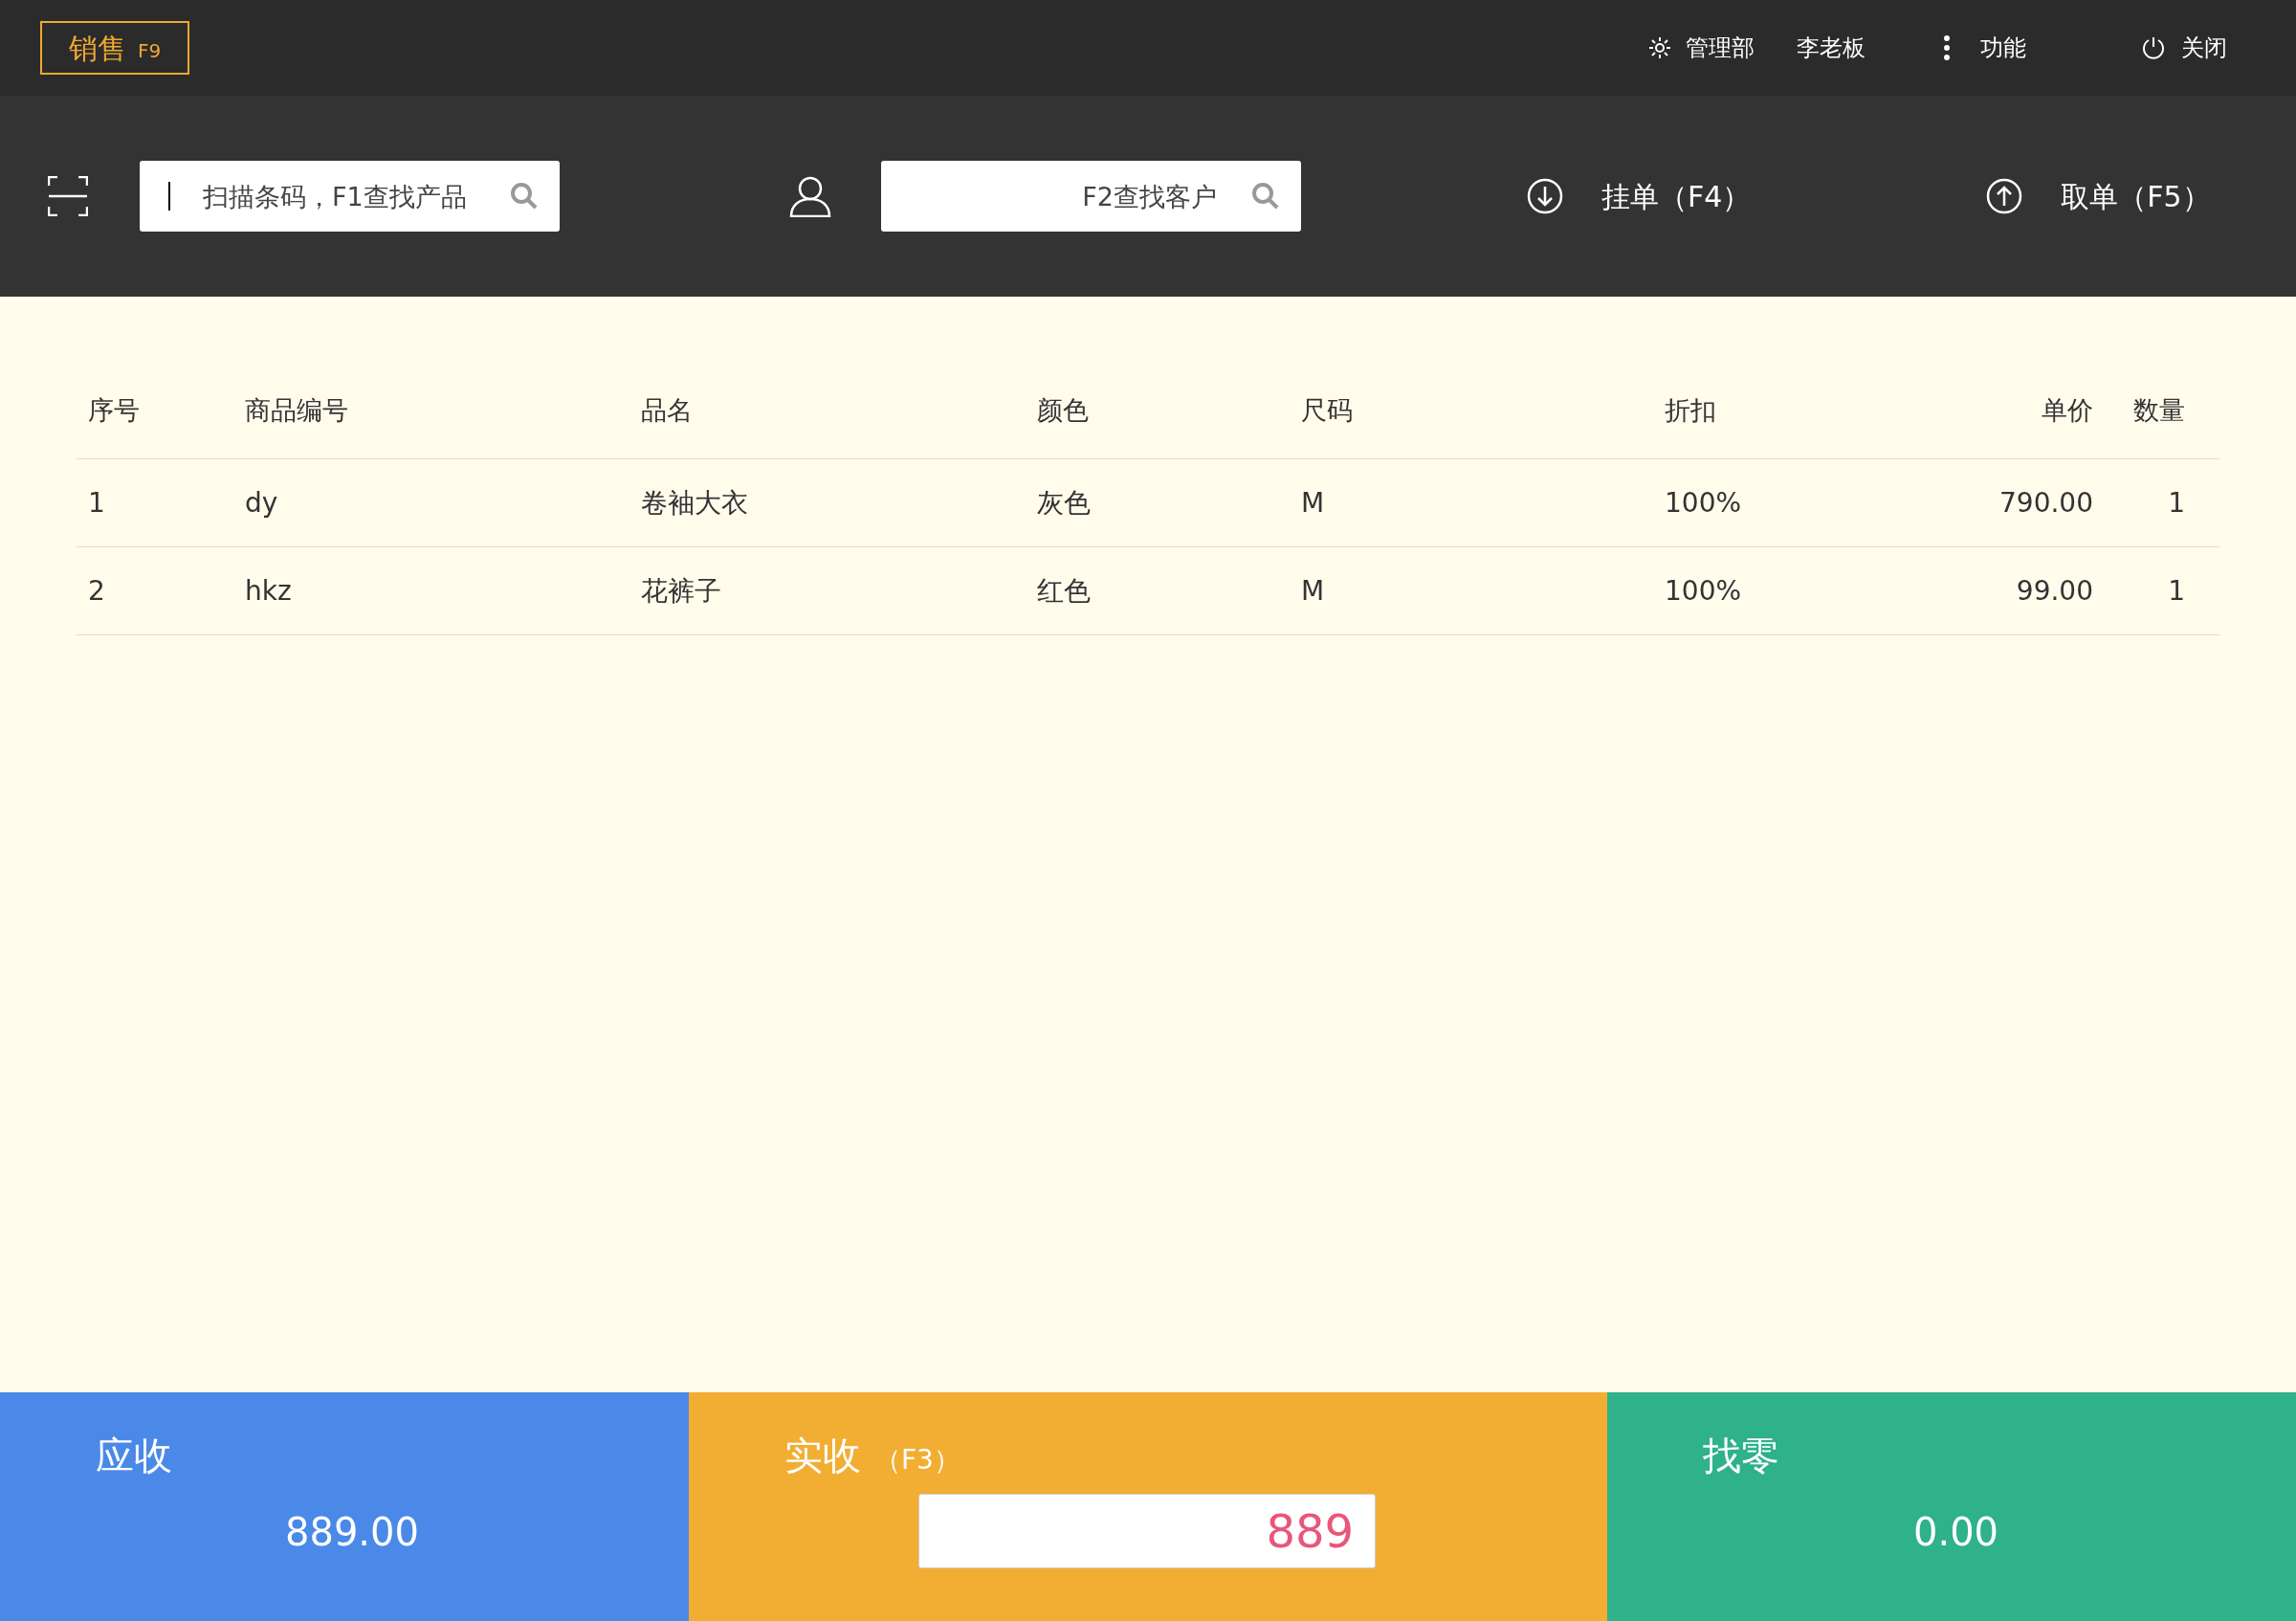  What do you see at coordinates (2005, 196) in the screenshot?
I see `upload-icon` at bounding box center [2005, 196].